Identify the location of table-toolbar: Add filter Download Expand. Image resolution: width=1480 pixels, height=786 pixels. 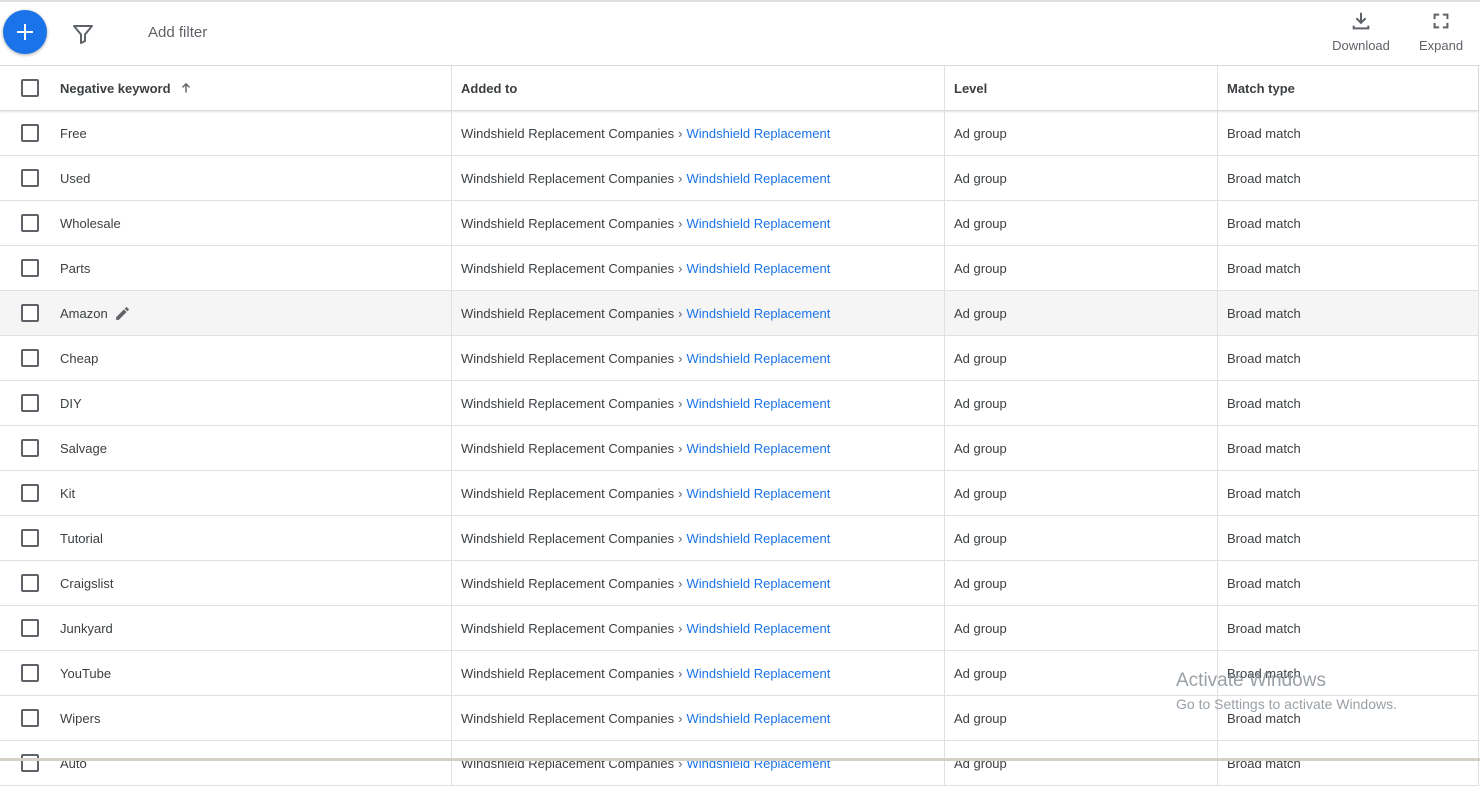
(740, 34).